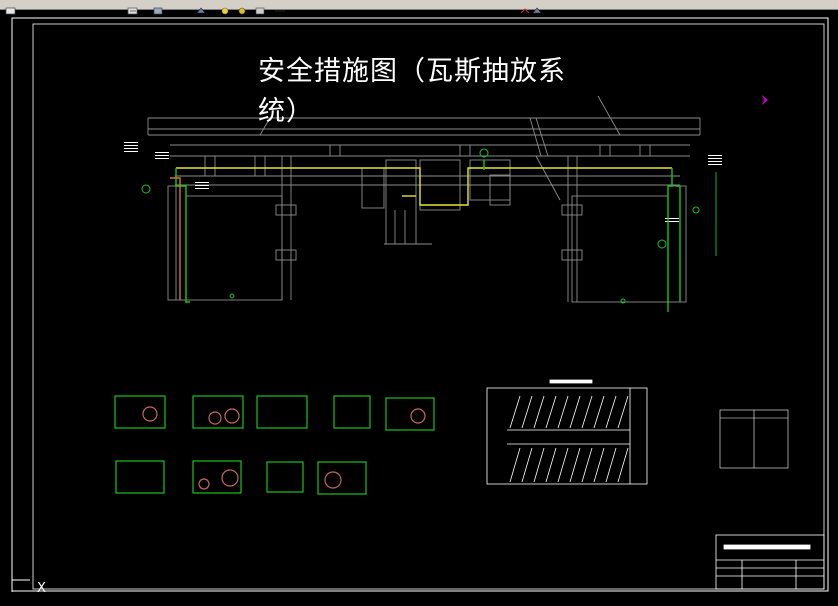 Image resolution: width=838 pixels, height=606 pixels. I want to click on cross-section-details, so click(274, 445).